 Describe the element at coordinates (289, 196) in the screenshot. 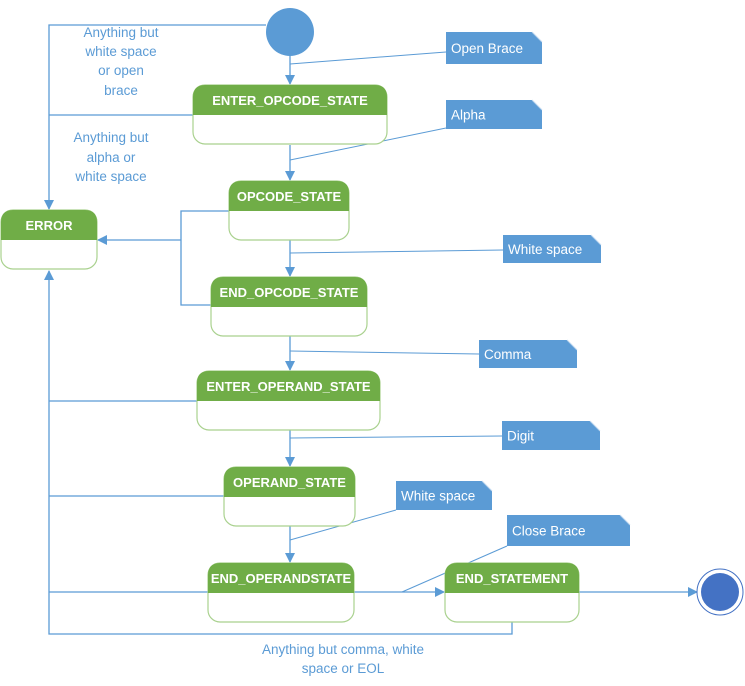

I see `state-name: OPCODE_STATE` at that location.